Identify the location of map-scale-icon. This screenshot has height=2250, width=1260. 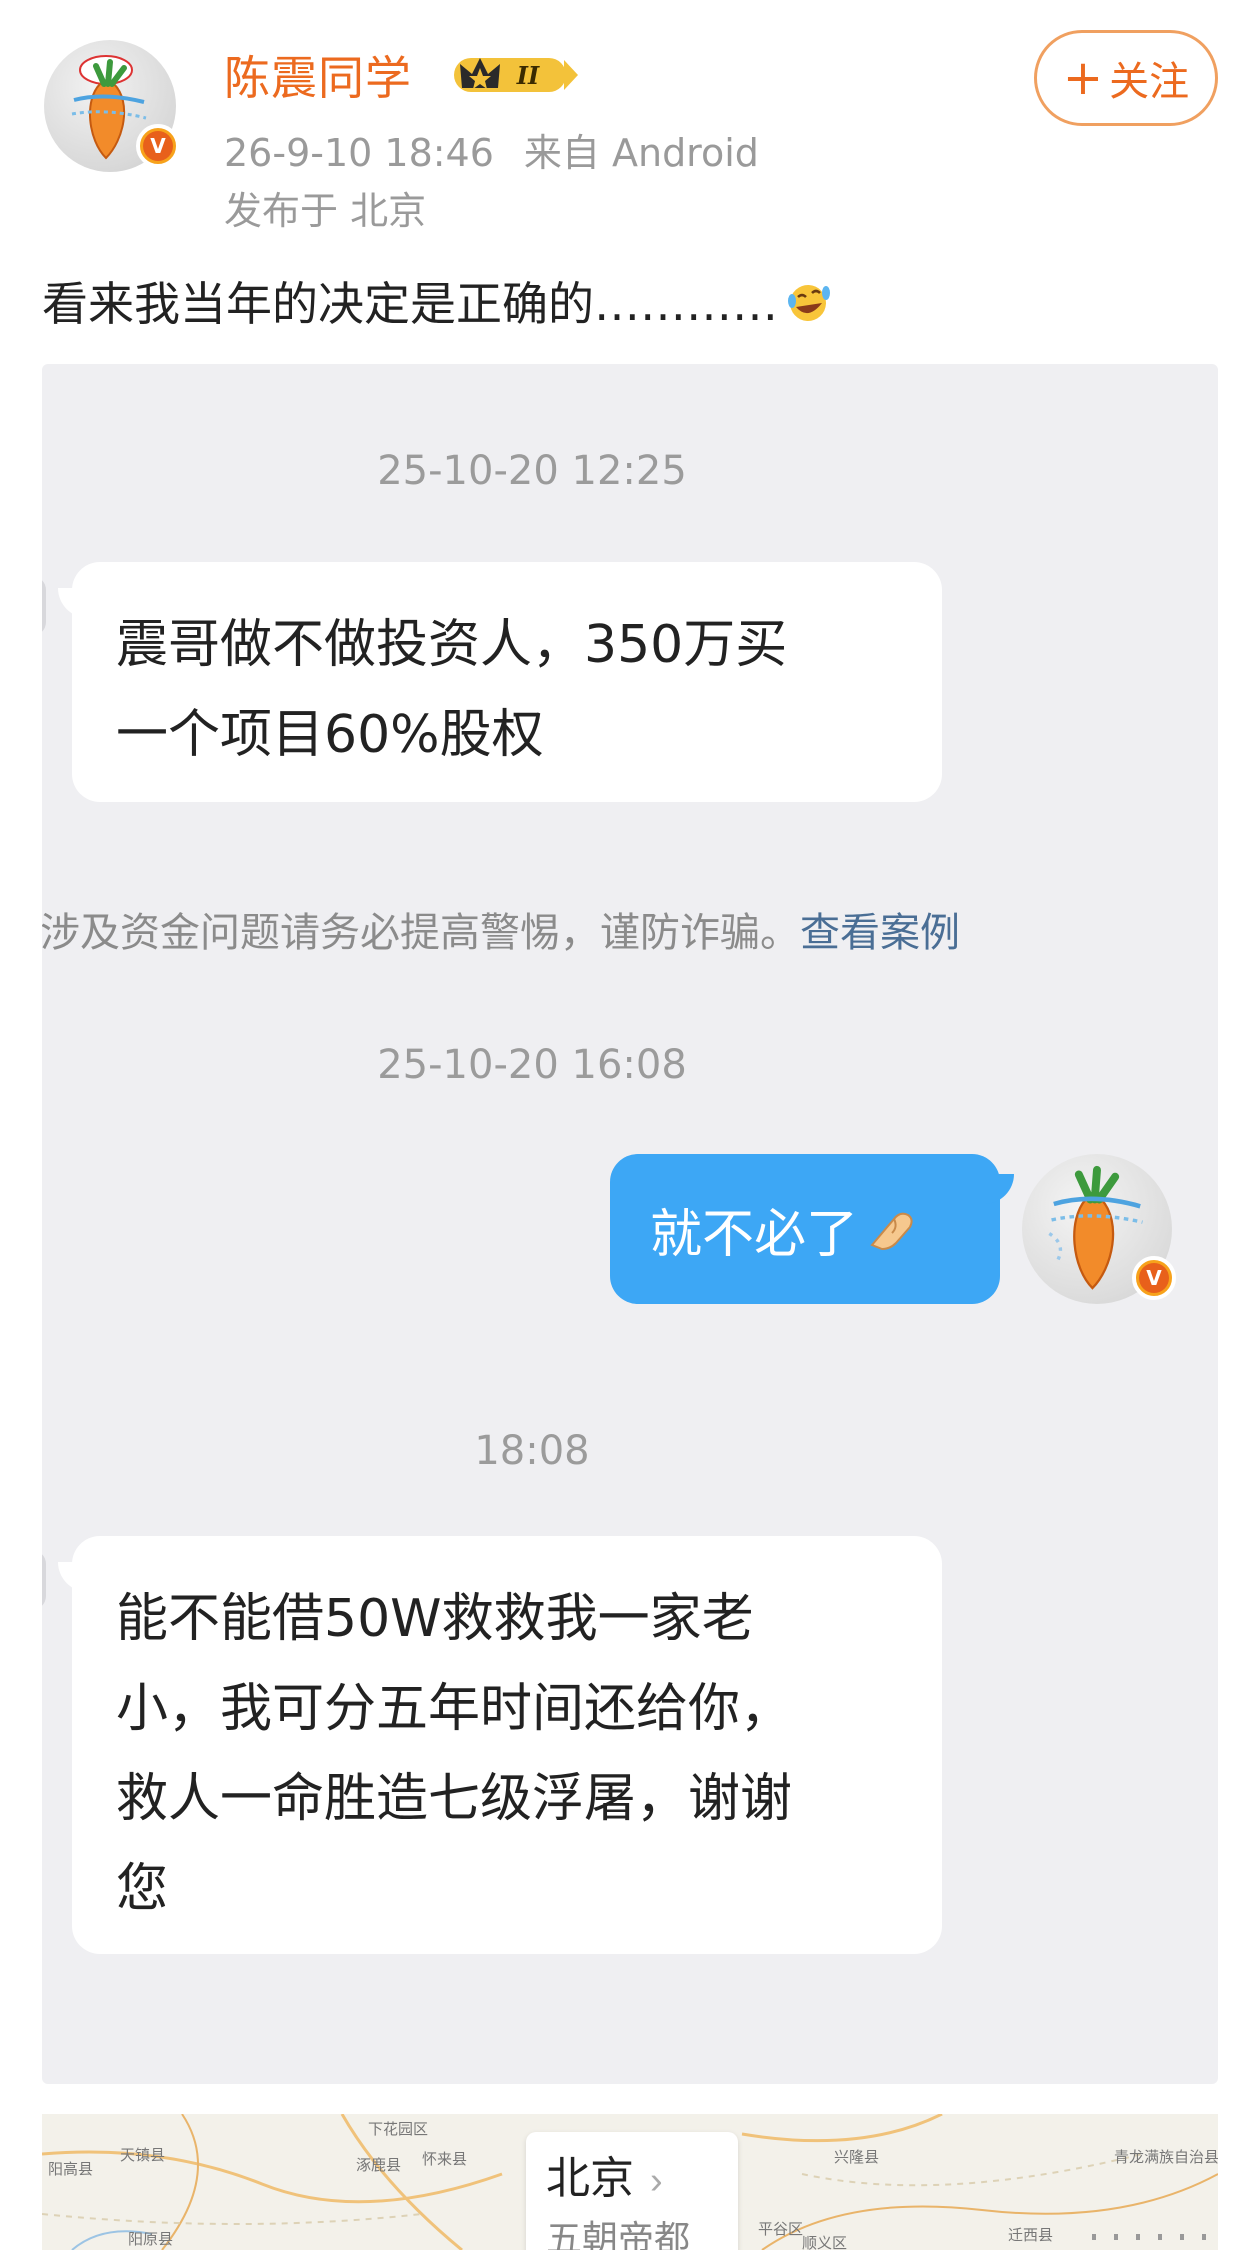
(1155, 2237).